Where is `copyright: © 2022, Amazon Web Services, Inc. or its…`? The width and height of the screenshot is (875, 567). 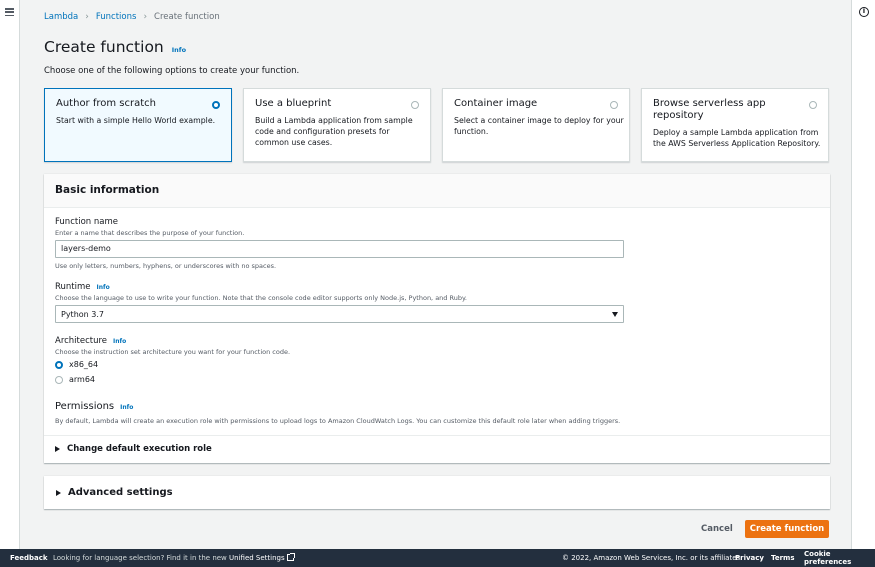 copyright: © 2022, Amazon Web Services, Inc. or its… is located at coordinates (652, 558).